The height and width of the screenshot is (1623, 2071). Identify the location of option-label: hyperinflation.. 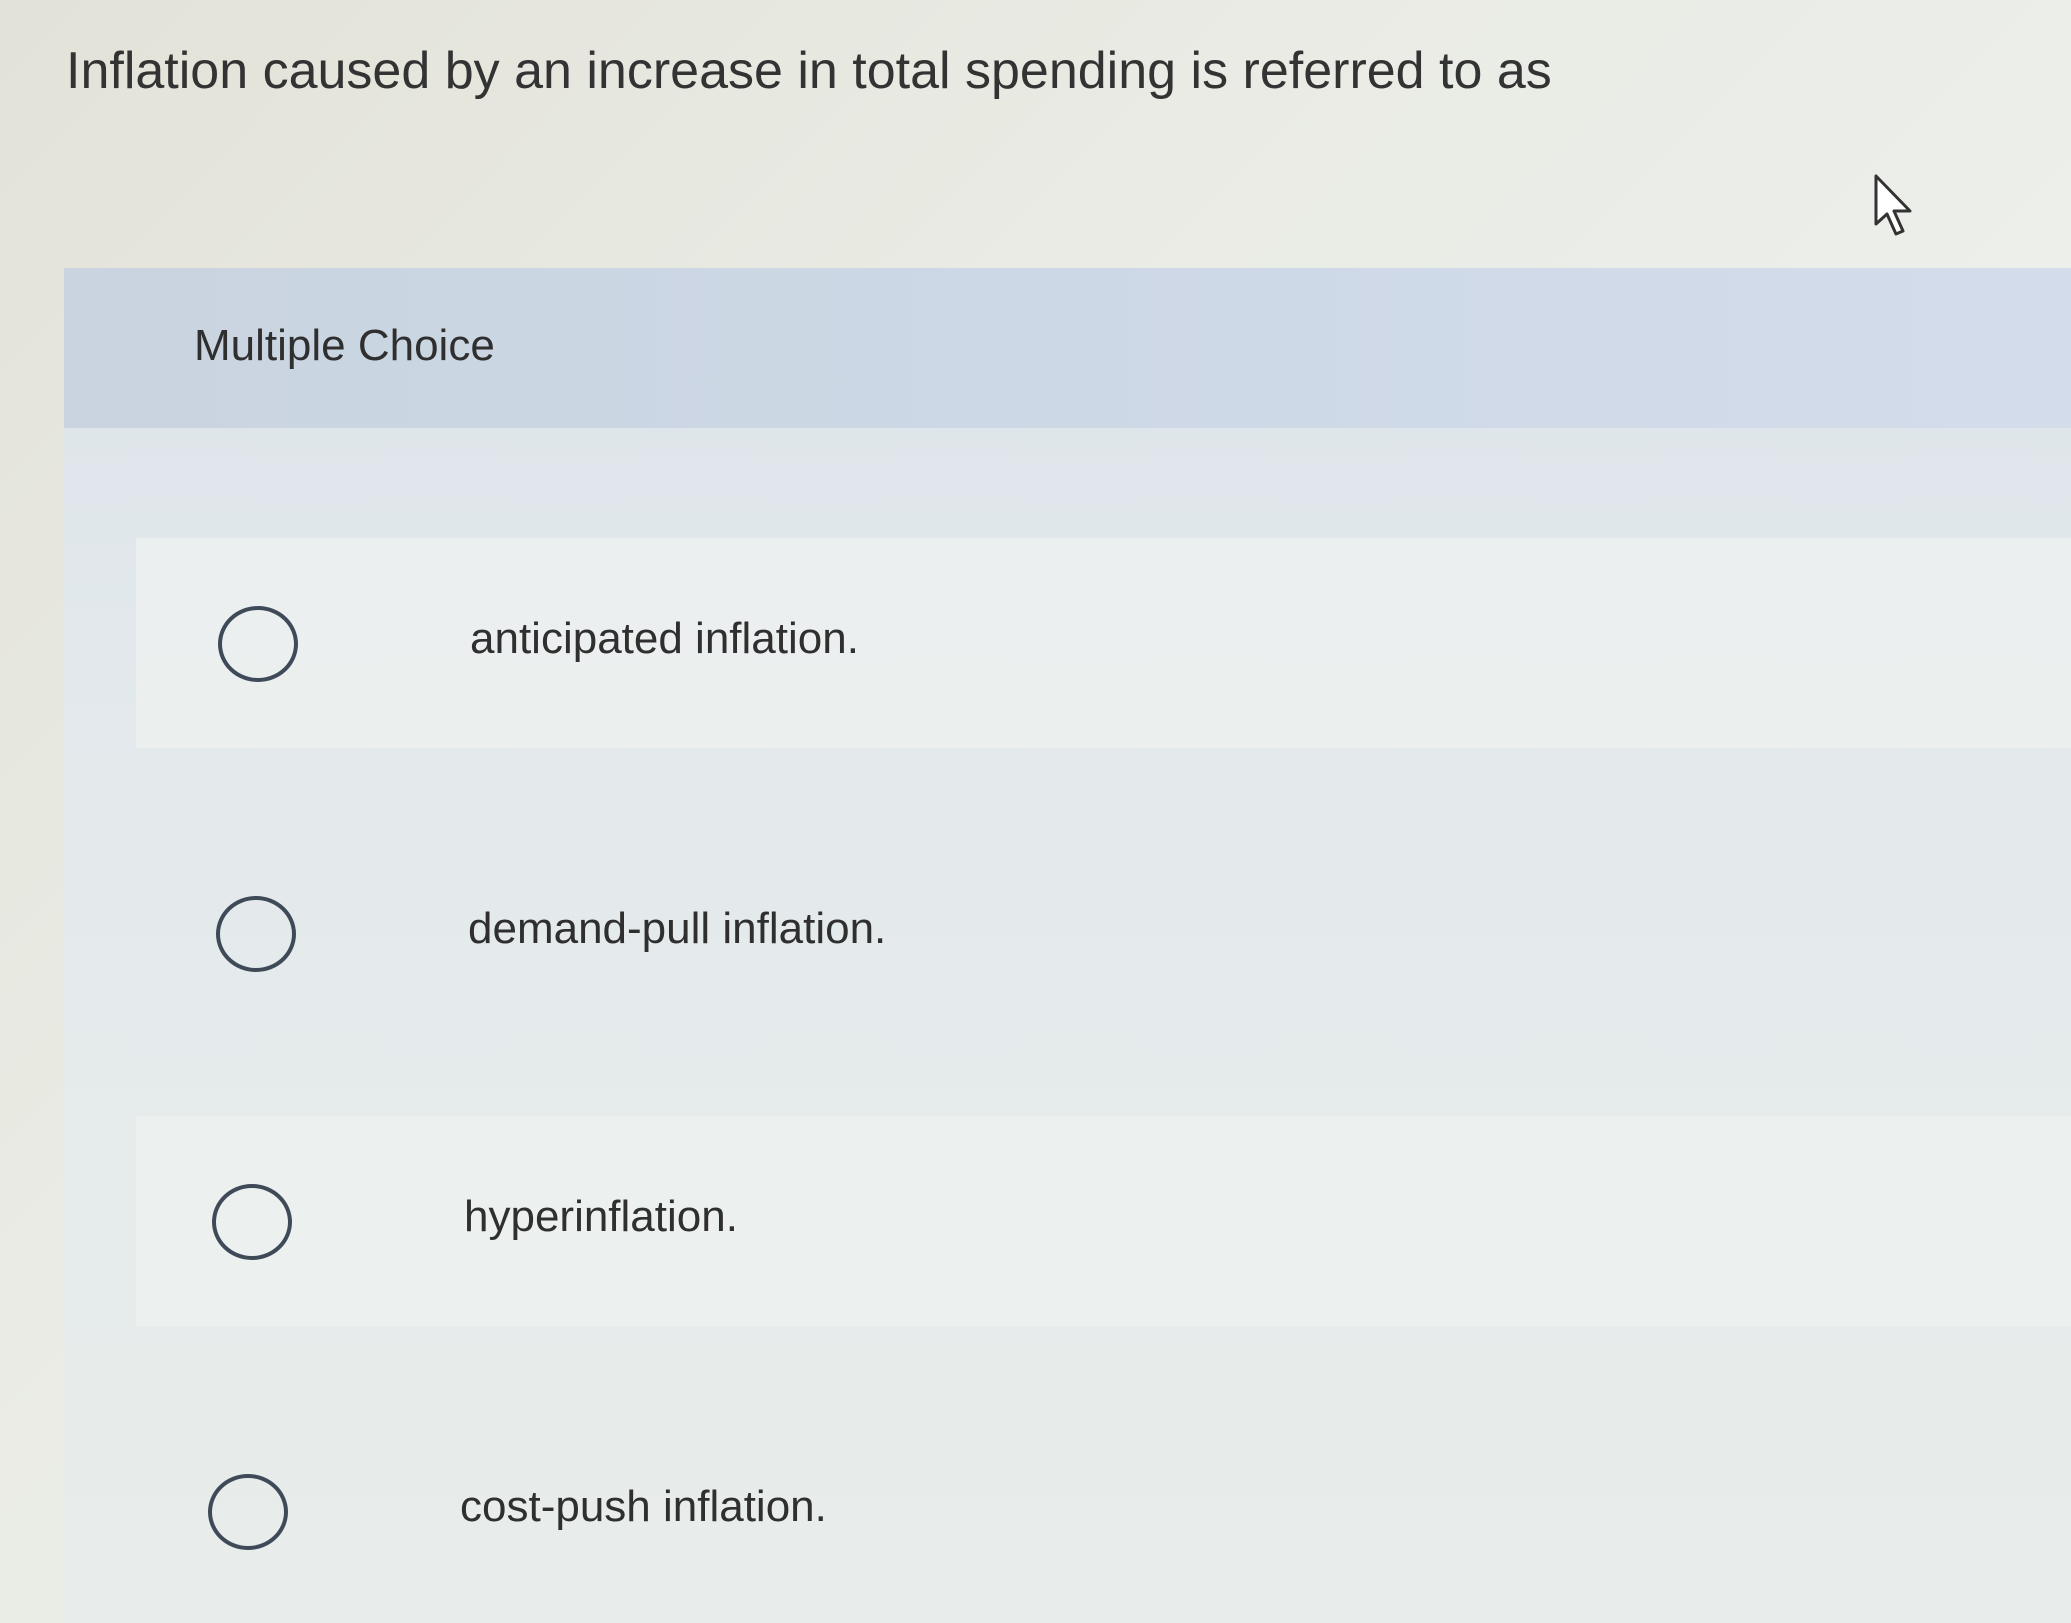
(601, 1216).